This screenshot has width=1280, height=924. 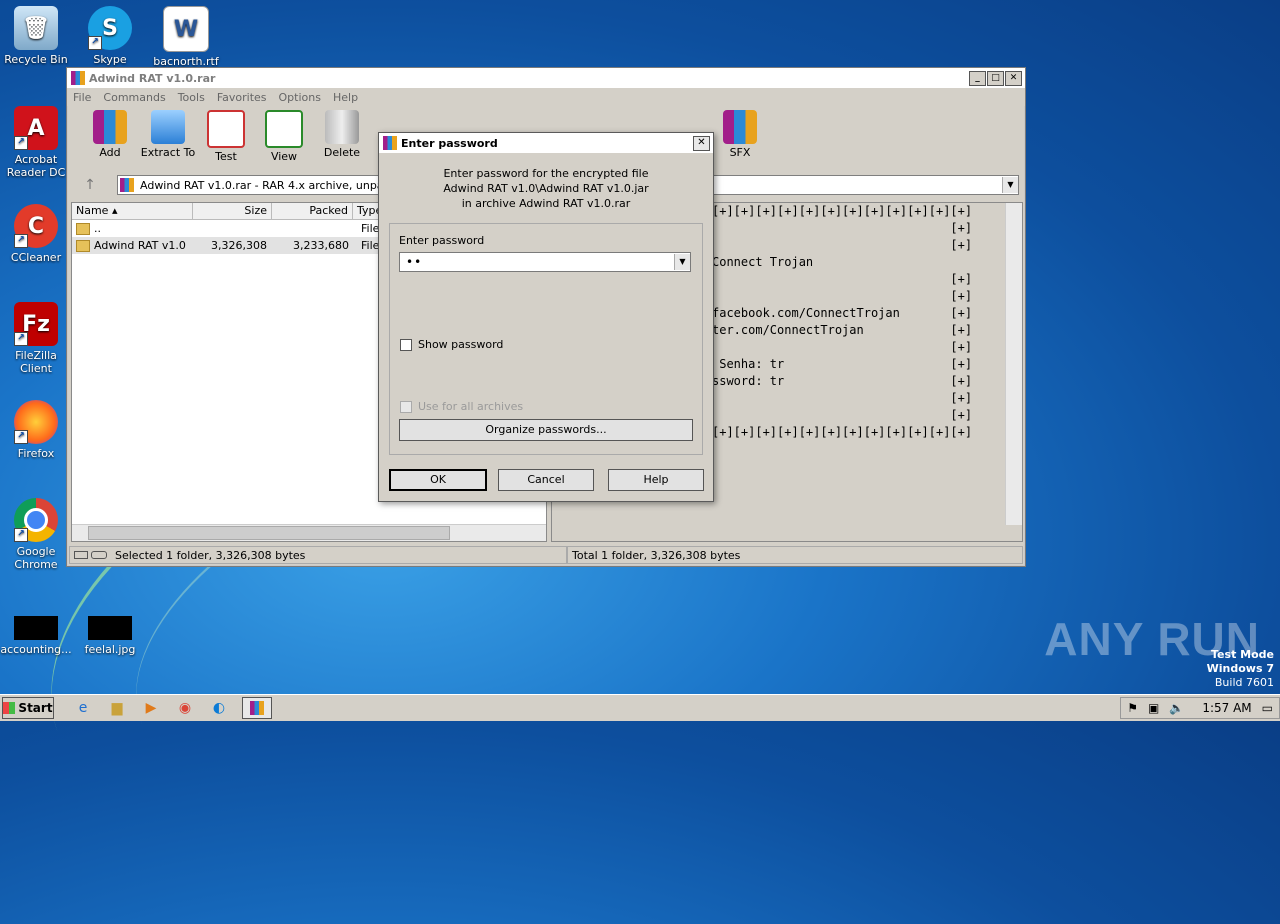 I want to click on comment-line: facebook.com/ConnectTrojan [+], so click(x=842, y=313).